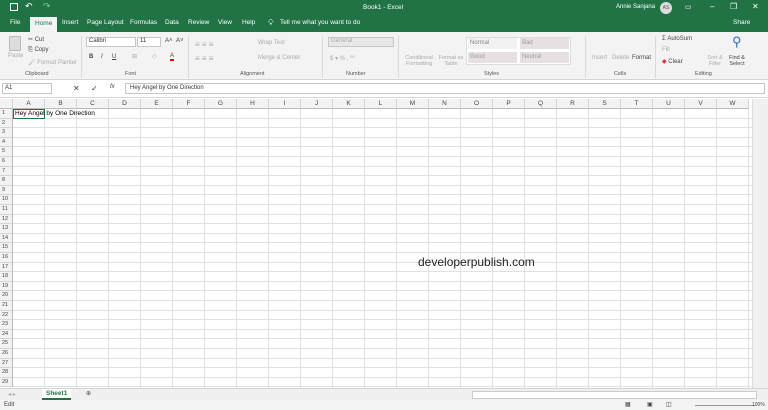 The image size is (768, 410). Describe the element at coordinates (29, 6) in the screenshot. I see `undo-icon: ↶` at that location.